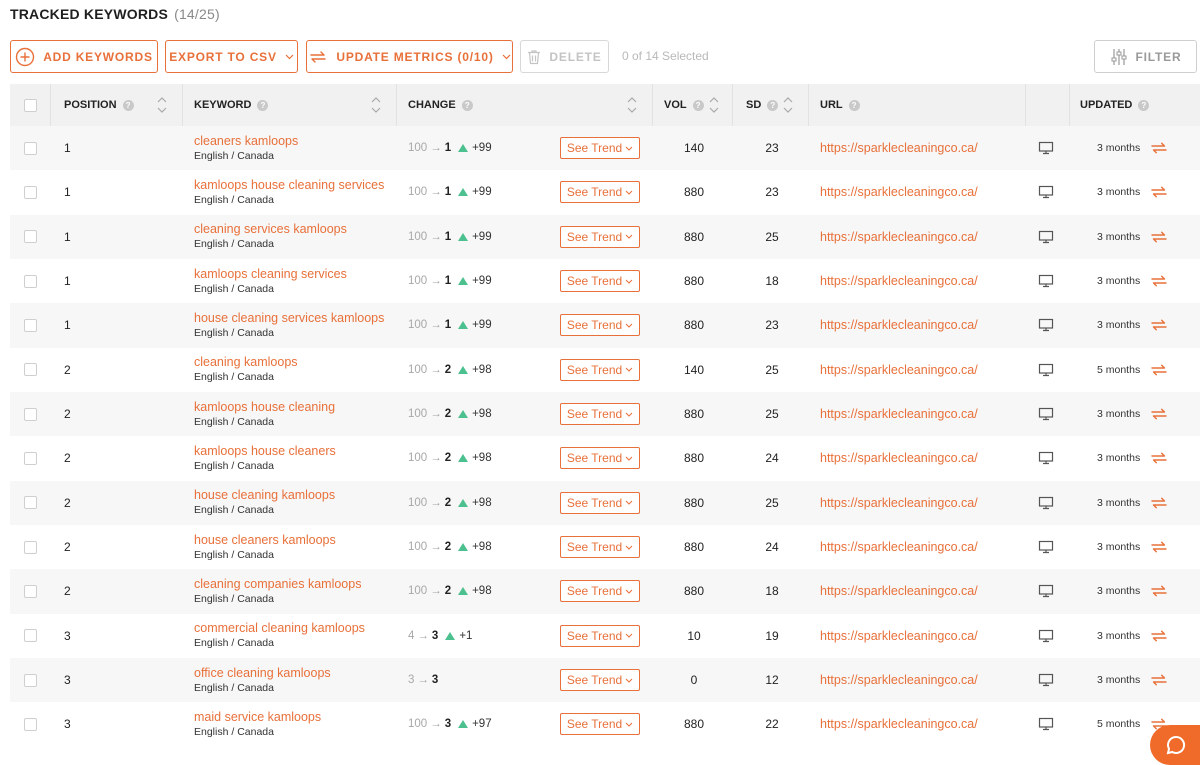 The image size is (1200, 765). What do you see at coordinates (482, 458) in the screenshot?
I see `change-delta: +98` at bounding box center [482, 458].